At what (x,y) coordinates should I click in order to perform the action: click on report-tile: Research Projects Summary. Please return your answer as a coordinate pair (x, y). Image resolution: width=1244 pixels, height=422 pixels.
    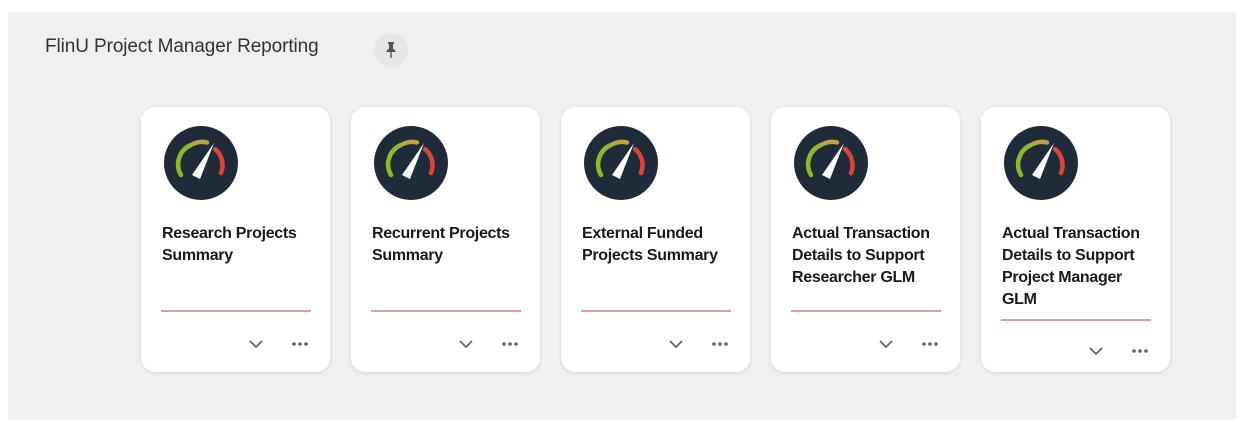
    Looking at the image, I should click on (235, 239).